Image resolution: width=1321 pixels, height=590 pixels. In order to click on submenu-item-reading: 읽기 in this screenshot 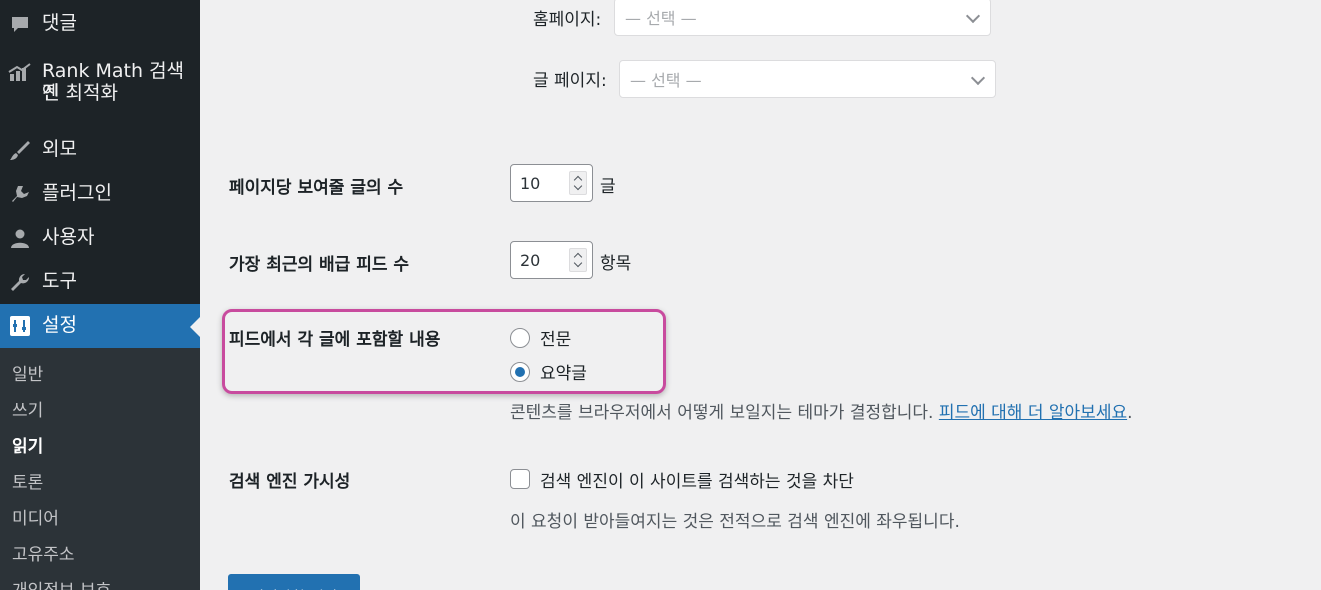, I will do `click(27, 447)`.